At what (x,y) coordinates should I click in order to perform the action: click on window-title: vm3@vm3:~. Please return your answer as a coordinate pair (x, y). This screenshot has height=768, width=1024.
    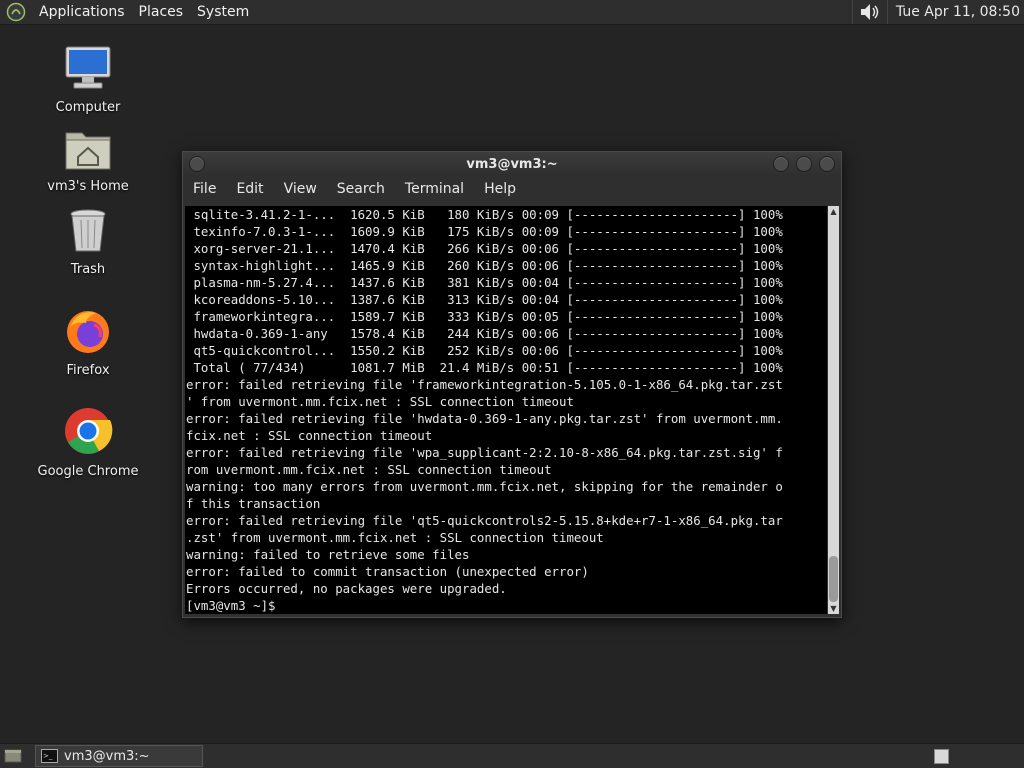
    Looking at the image, I should click on (512, 164).